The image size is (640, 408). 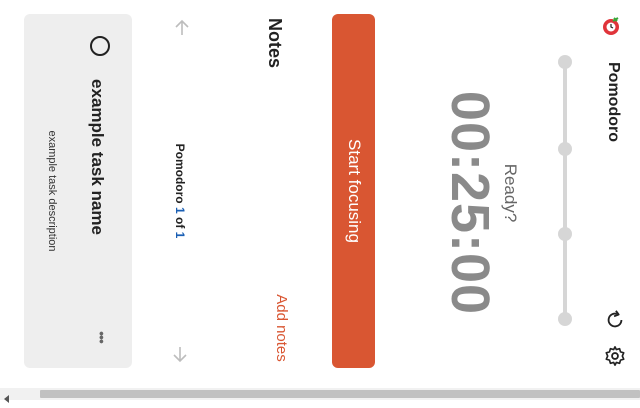 What do you see at coordinates (275, 43) in the screenshot?
I see `notes-heading: Notes` at bounding box center [275, 43].